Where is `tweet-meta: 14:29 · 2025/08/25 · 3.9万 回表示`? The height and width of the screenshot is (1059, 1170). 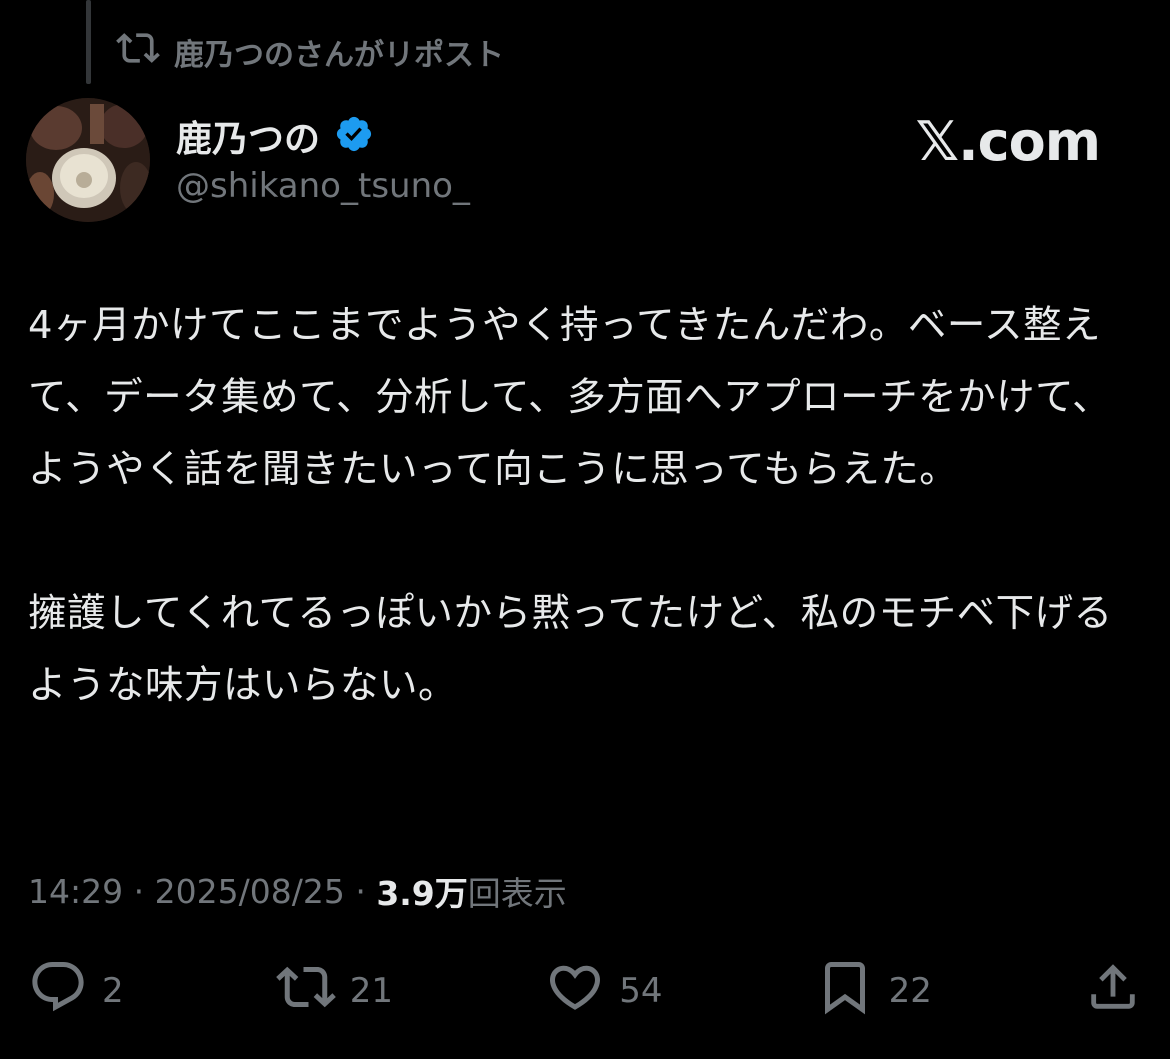 tweet-meta: 14:29 · 2025/08/25 · 3.9万 回表示 is located at coordinates (297, 891).